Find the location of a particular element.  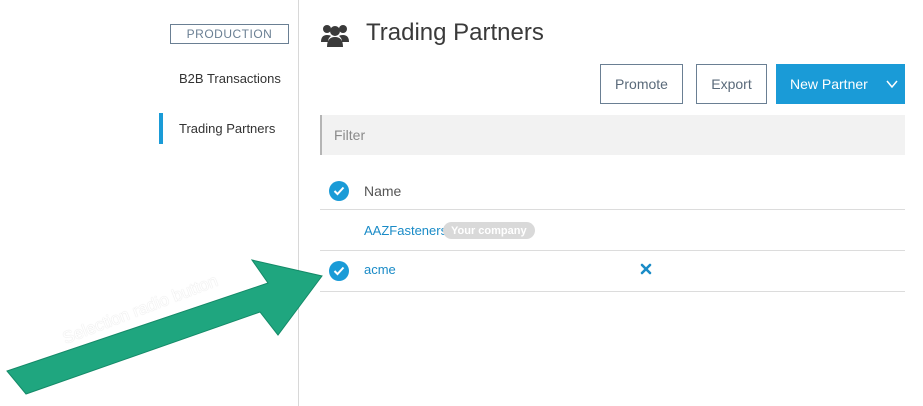

partner-link-aazfasteners: AAZFasteners is located at coordinates (405, 230).